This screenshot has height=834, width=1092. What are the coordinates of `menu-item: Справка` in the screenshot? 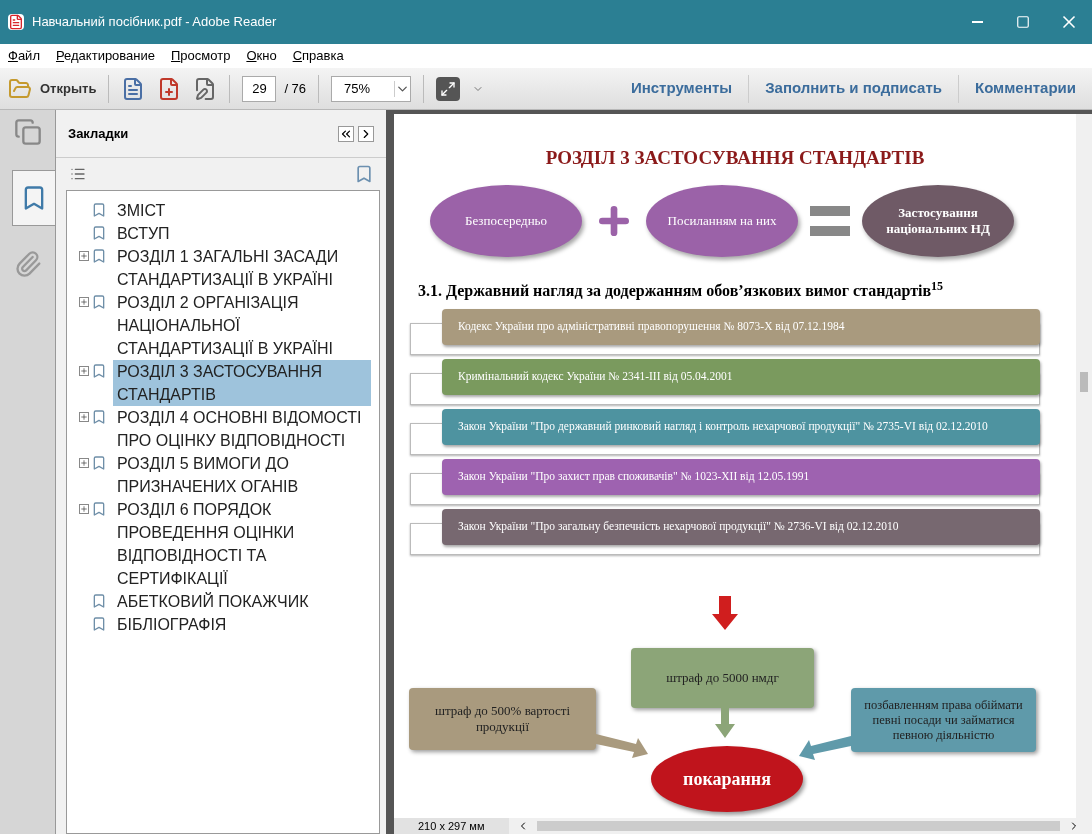 It's located at (318, 56).